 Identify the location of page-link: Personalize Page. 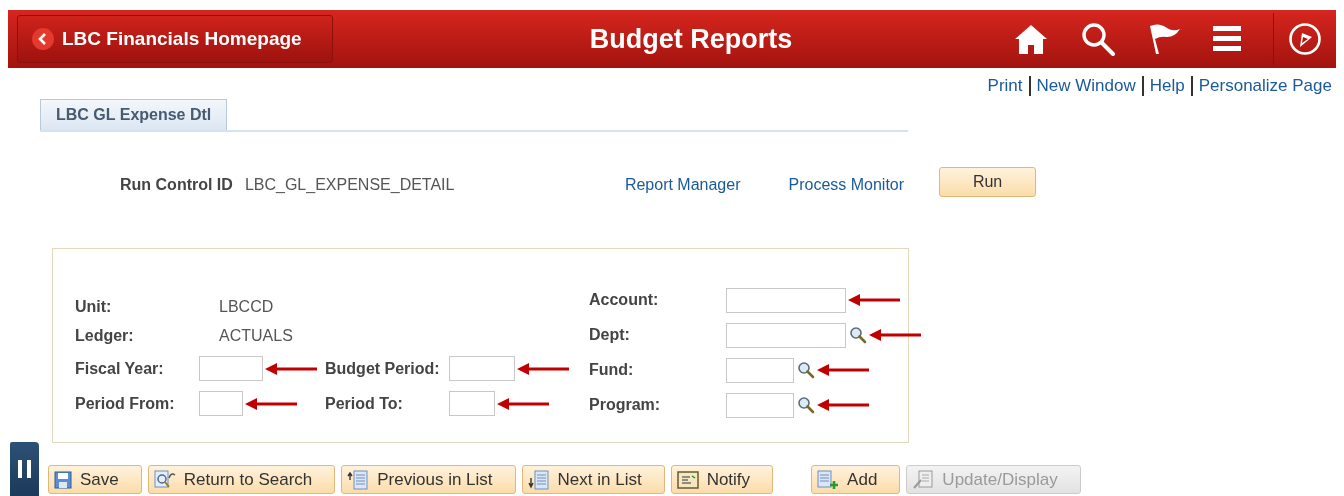
(1265, 86).